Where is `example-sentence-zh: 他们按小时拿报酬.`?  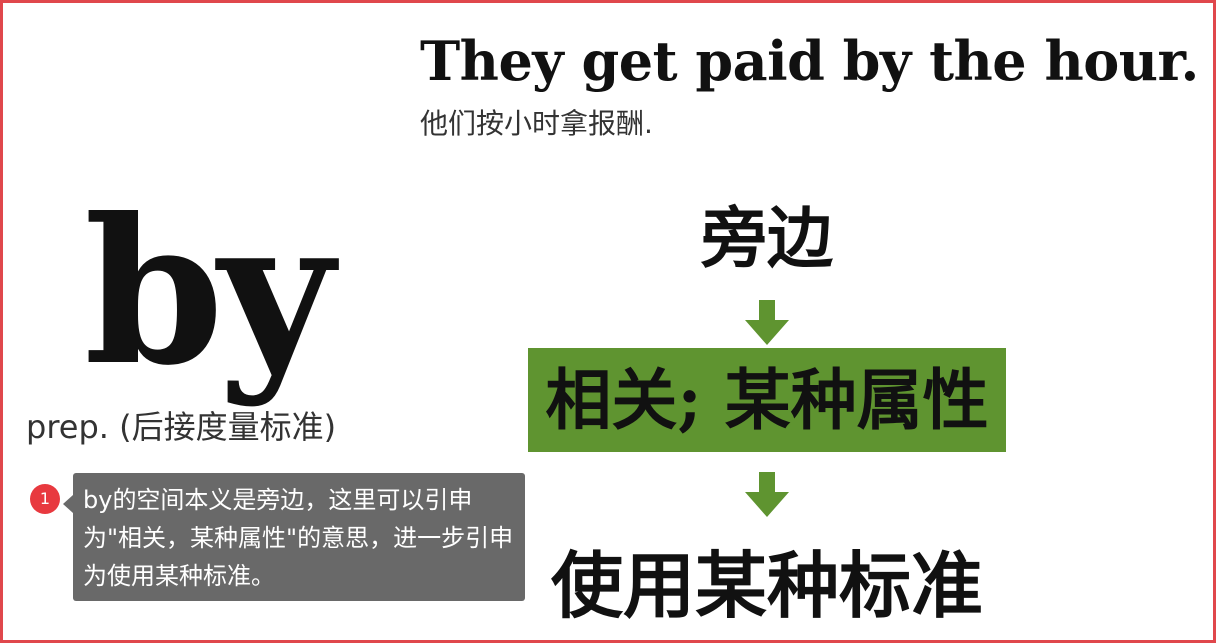 example-sentence-zh: 他们按小时拿报酬. is located at coordinates (536, 123).